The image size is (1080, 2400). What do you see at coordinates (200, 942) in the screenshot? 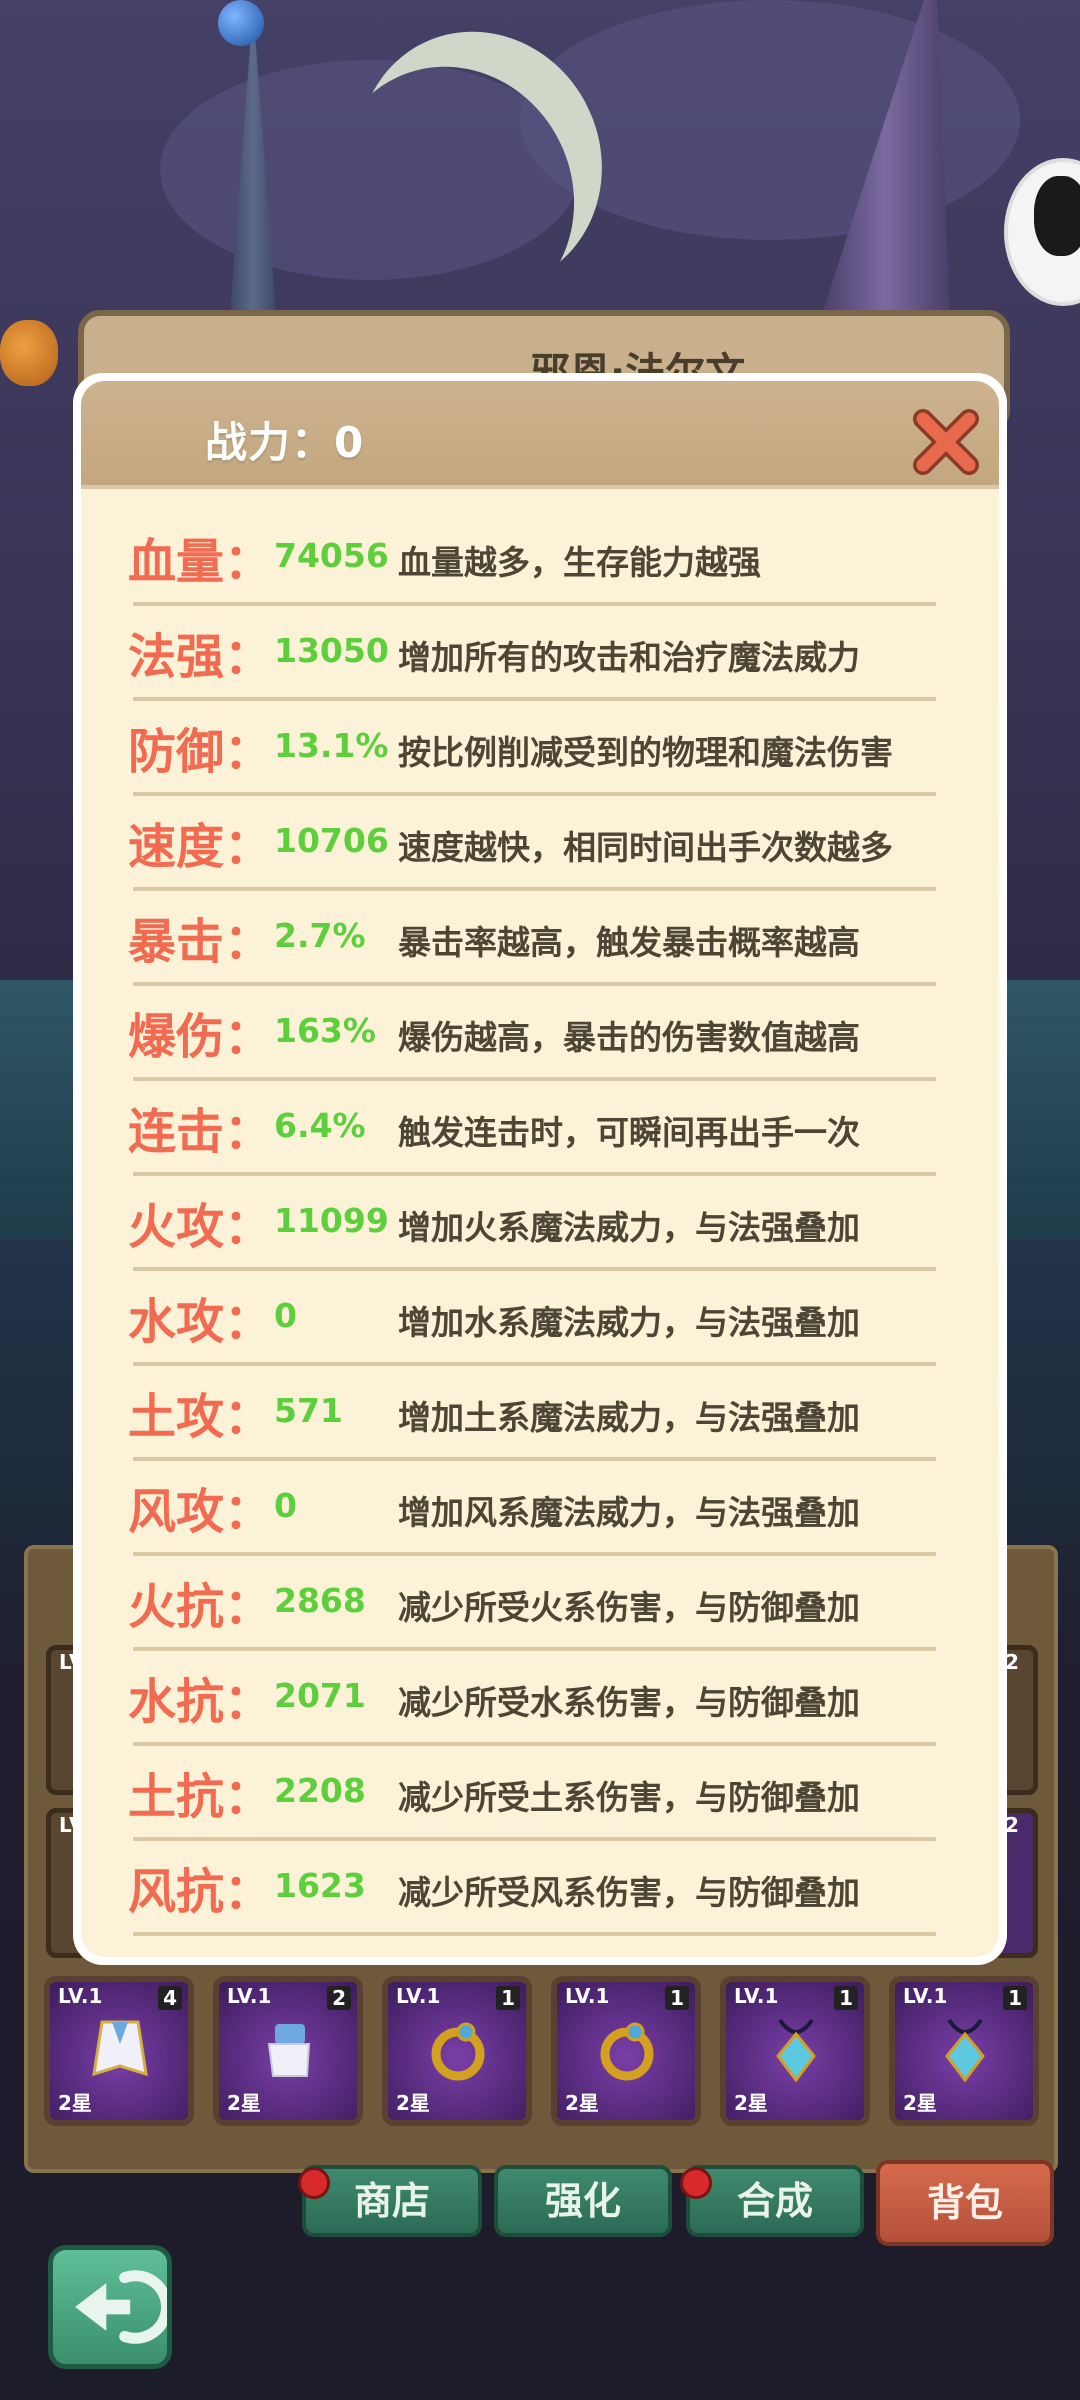
I see `stat-name: 暴击：` at bounding box center [200, 942].